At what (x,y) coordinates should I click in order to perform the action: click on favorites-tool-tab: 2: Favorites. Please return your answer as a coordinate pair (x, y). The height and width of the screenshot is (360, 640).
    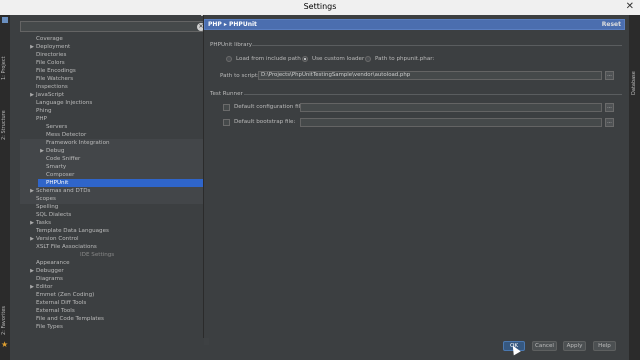
    Looking at the image, I should click on (4, 320).